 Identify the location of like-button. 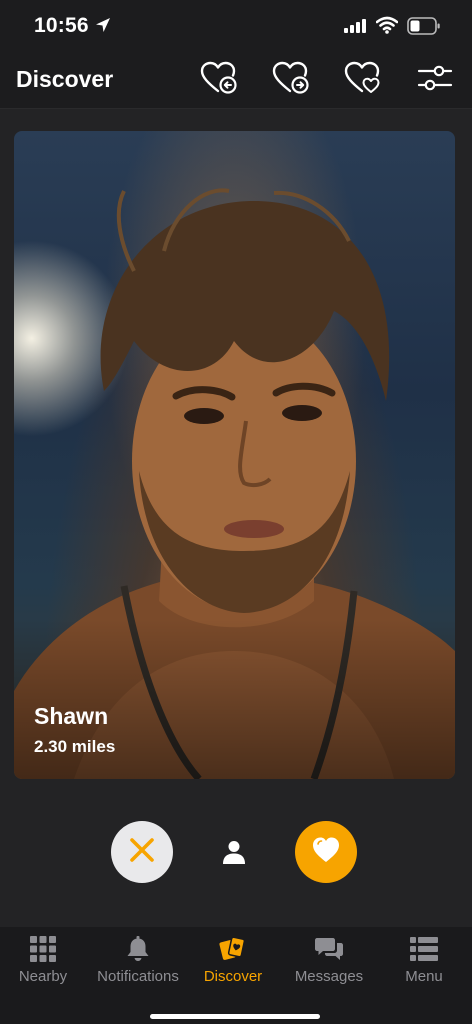
(326, 852).